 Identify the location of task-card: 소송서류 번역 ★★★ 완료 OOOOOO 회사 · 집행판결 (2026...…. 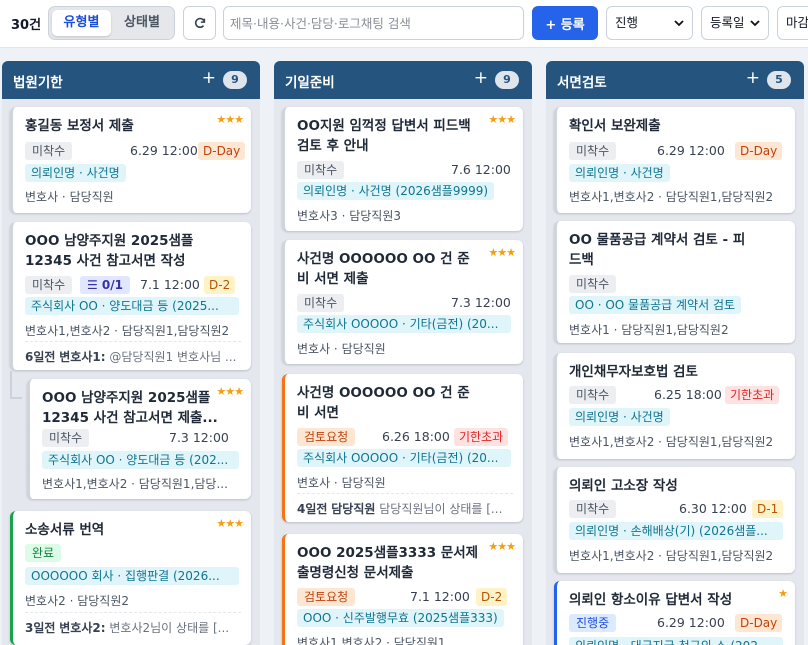
(130, 578).